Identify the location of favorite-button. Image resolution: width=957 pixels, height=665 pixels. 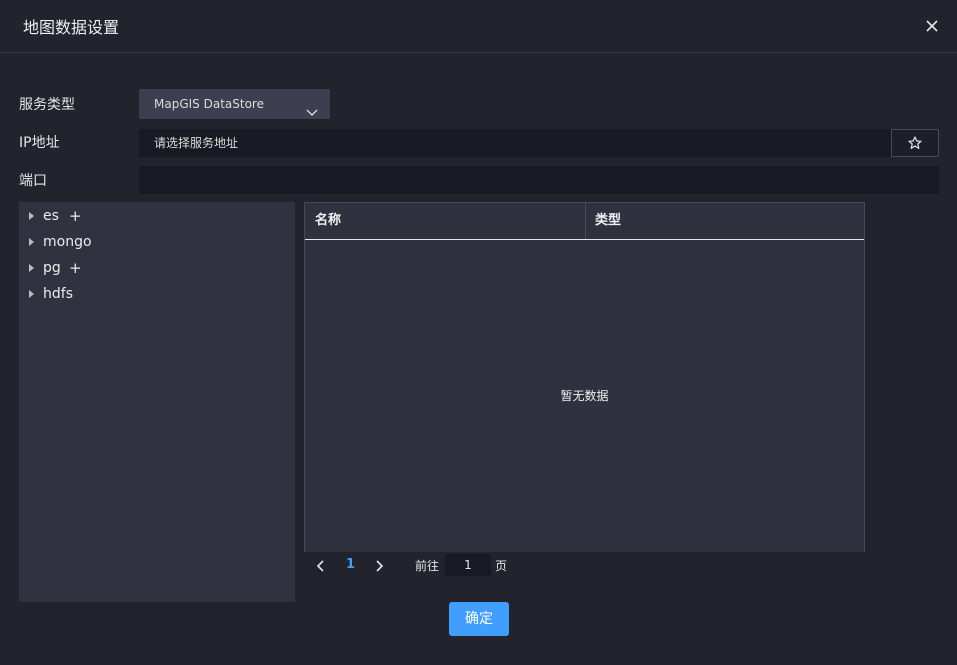
(915, 143).